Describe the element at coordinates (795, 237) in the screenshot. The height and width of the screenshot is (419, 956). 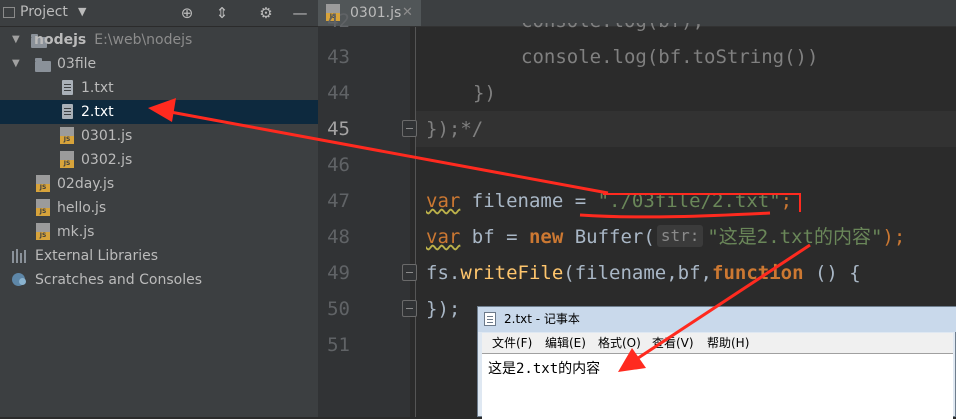
I see `code-string: "这是2.txt的内容"` at that location.